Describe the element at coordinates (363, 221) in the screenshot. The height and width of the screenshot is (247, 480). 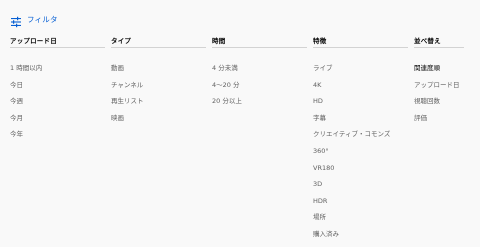
I see `filter-option: 場所` at that location.